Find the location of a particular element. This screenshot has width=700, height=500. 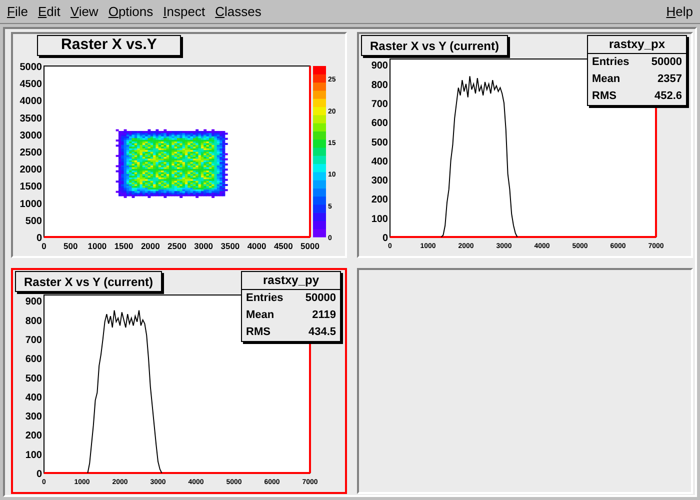

menu-item: File is located at coordinates (17, 12).